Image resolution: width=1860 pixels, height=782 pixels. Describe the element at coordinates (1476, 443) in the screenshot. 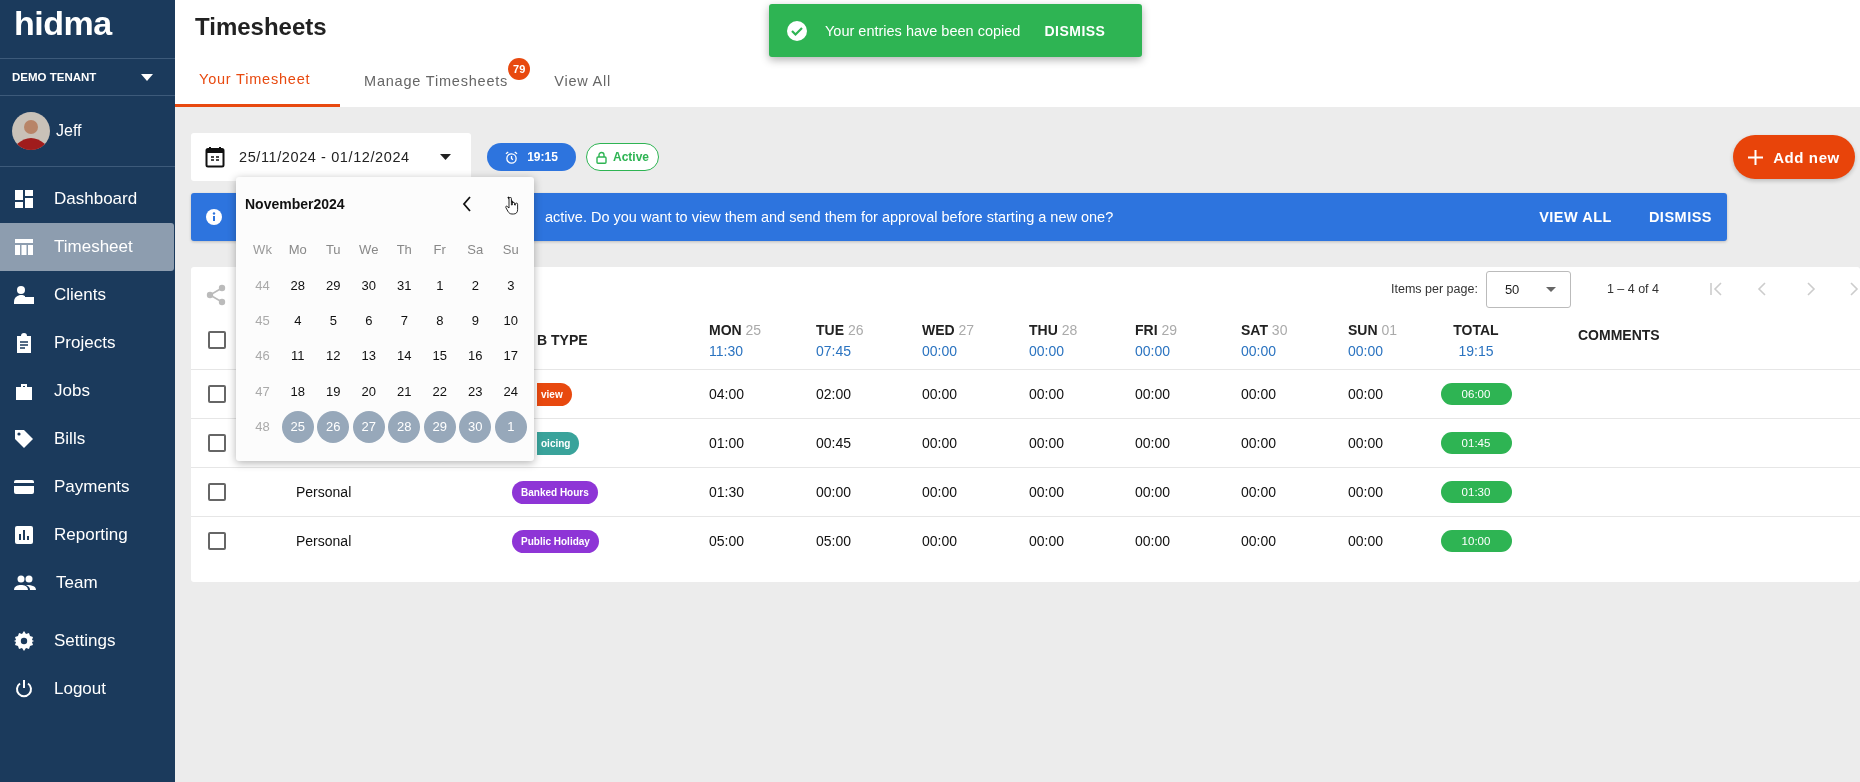

I see `row-total: 01:45` at that location.